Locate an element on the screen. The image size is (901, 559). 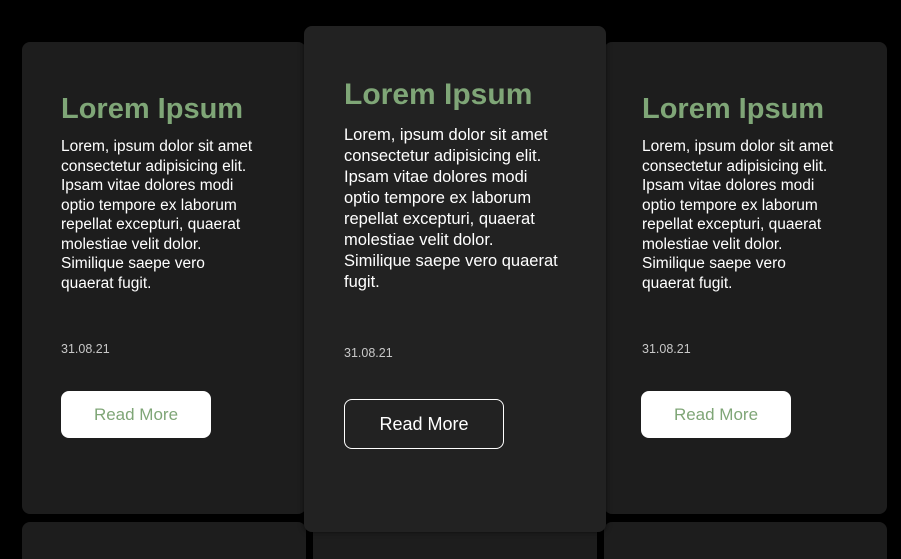
card-6-partial is located at coordinates (745, 540).